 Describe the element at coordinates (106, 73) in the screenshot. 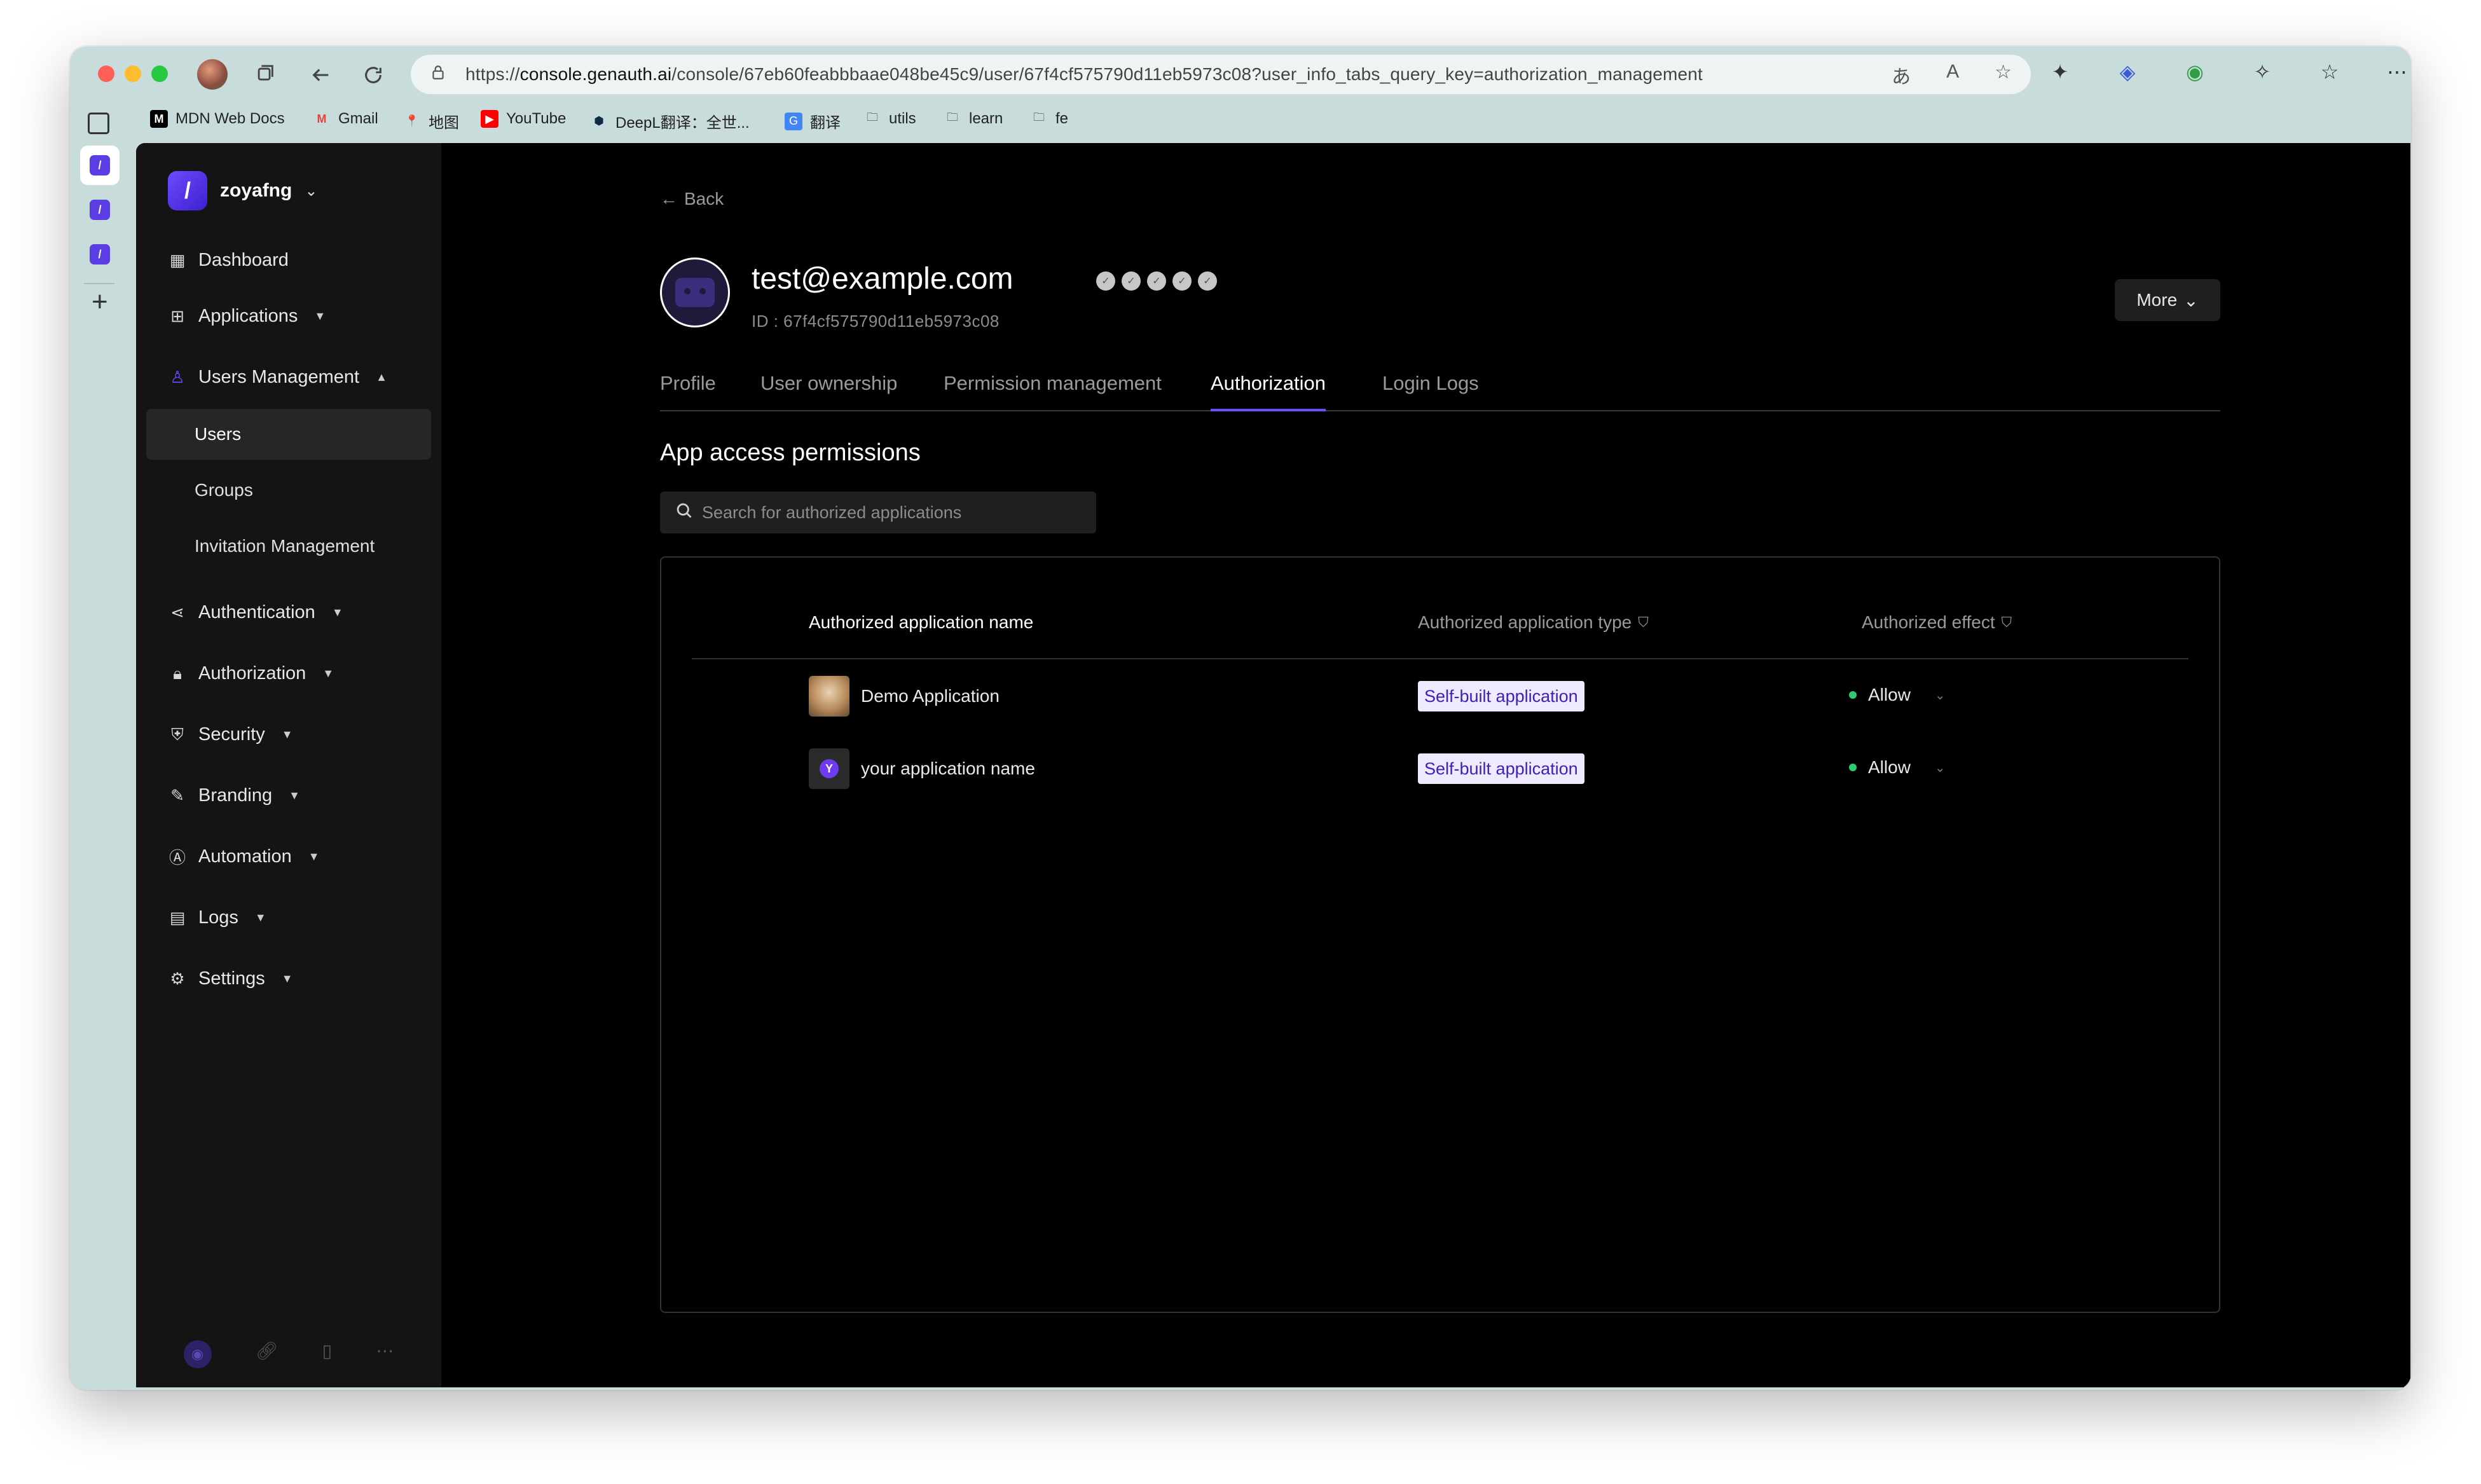

I see `close-window-button` at that location.